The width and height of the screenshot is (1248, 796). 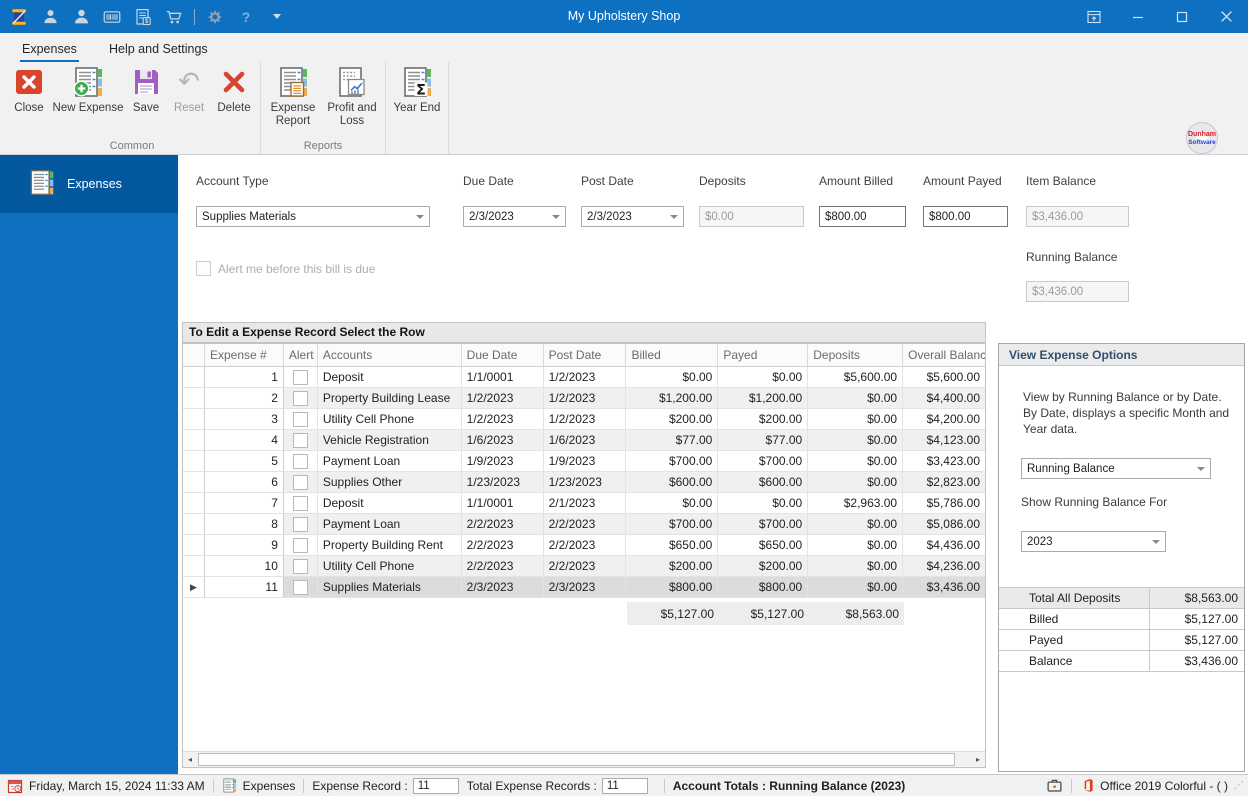 I want to click on post-date-cell: 2/2/2023, so click(x=585, y=566).